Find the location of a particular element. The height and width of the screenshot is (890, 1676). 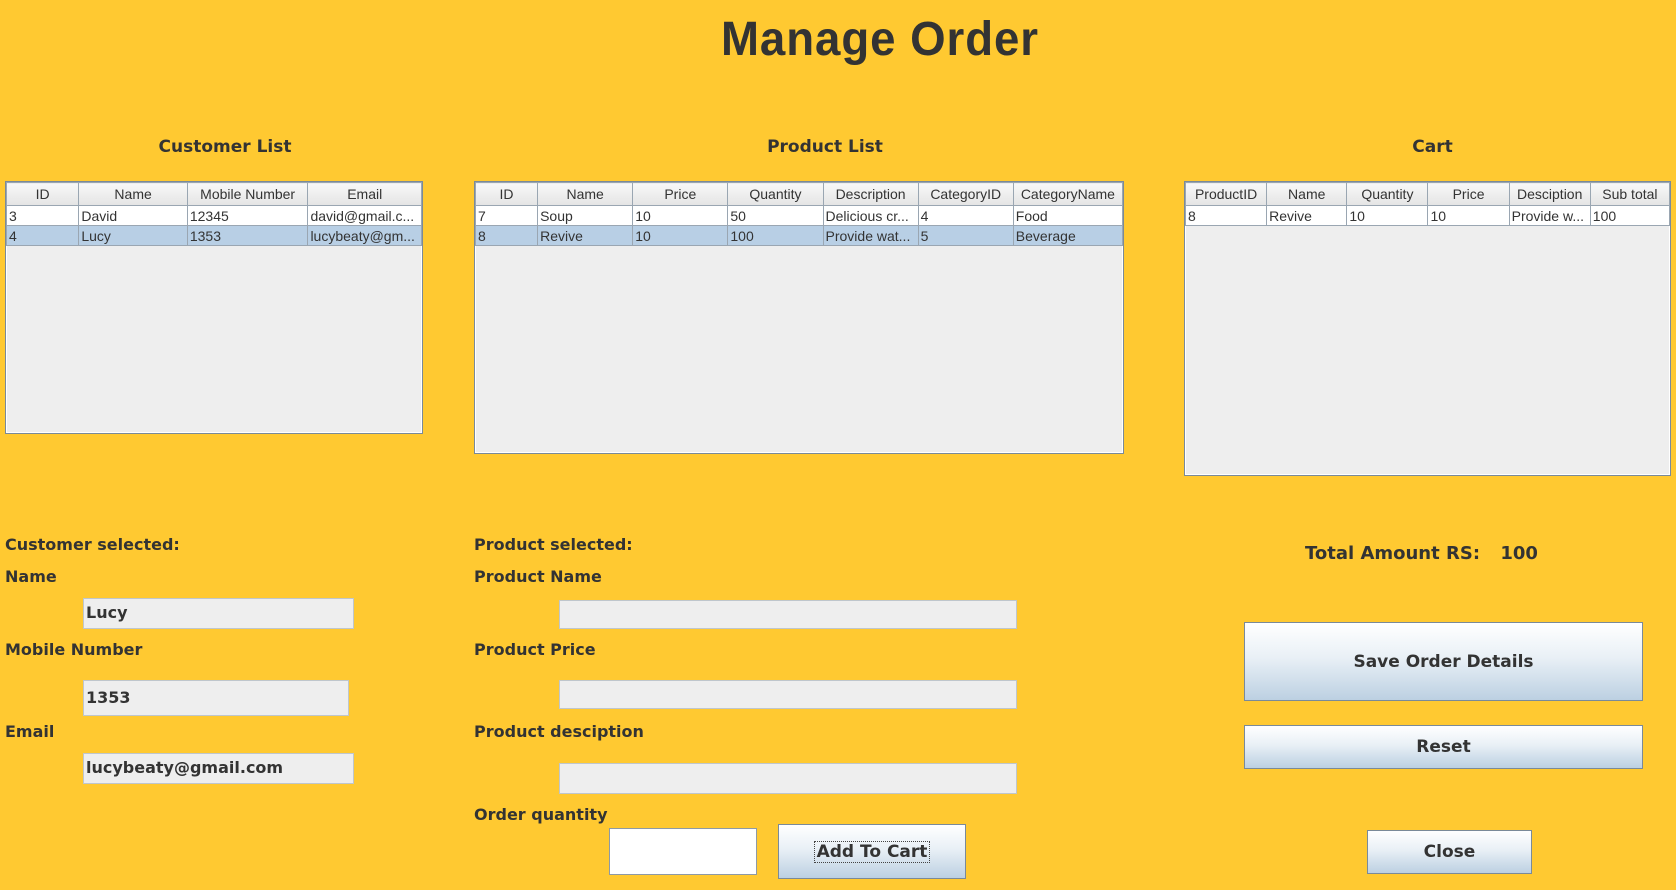

order-quantity-input is located at coordinates (683, 851).